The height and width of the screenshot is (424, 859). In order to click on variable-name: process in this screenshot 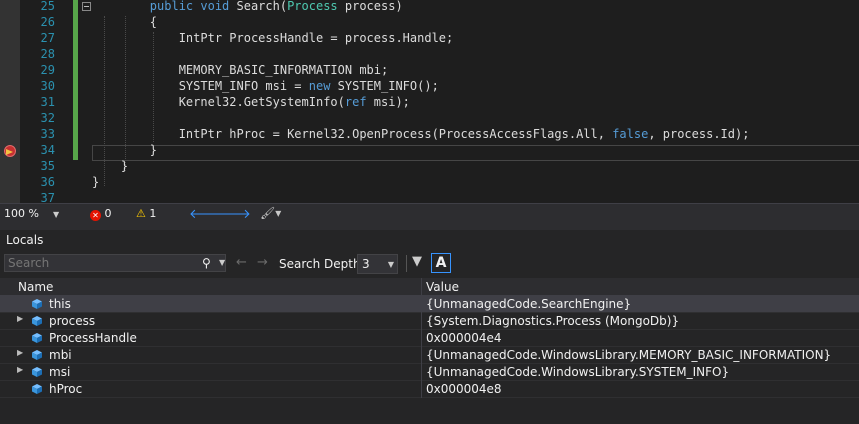, I will do `click(72, 321)`.